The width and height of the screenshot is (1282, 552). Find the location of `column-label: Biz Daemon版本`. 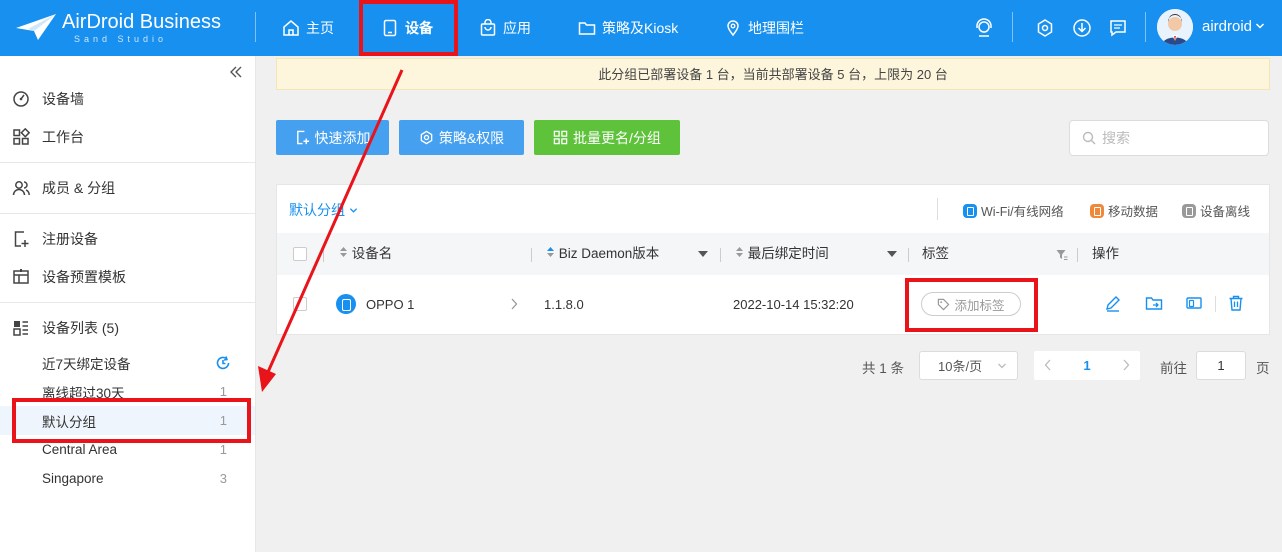

column-label: Biz Daemon版本 is located at coordinates (609, 253).